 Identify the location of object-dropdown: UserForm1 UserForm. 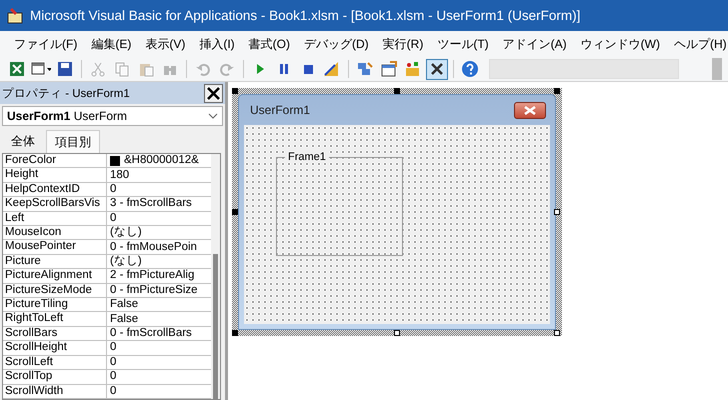
(112, 116).